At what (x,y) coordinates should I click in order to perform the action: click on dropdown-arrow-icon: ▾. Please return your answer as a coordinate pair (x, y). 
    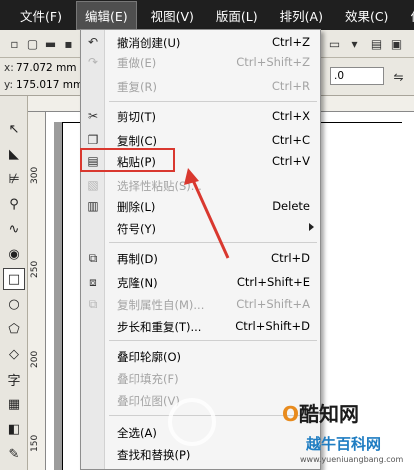
    Looking at the image, I should click on (354, 43).